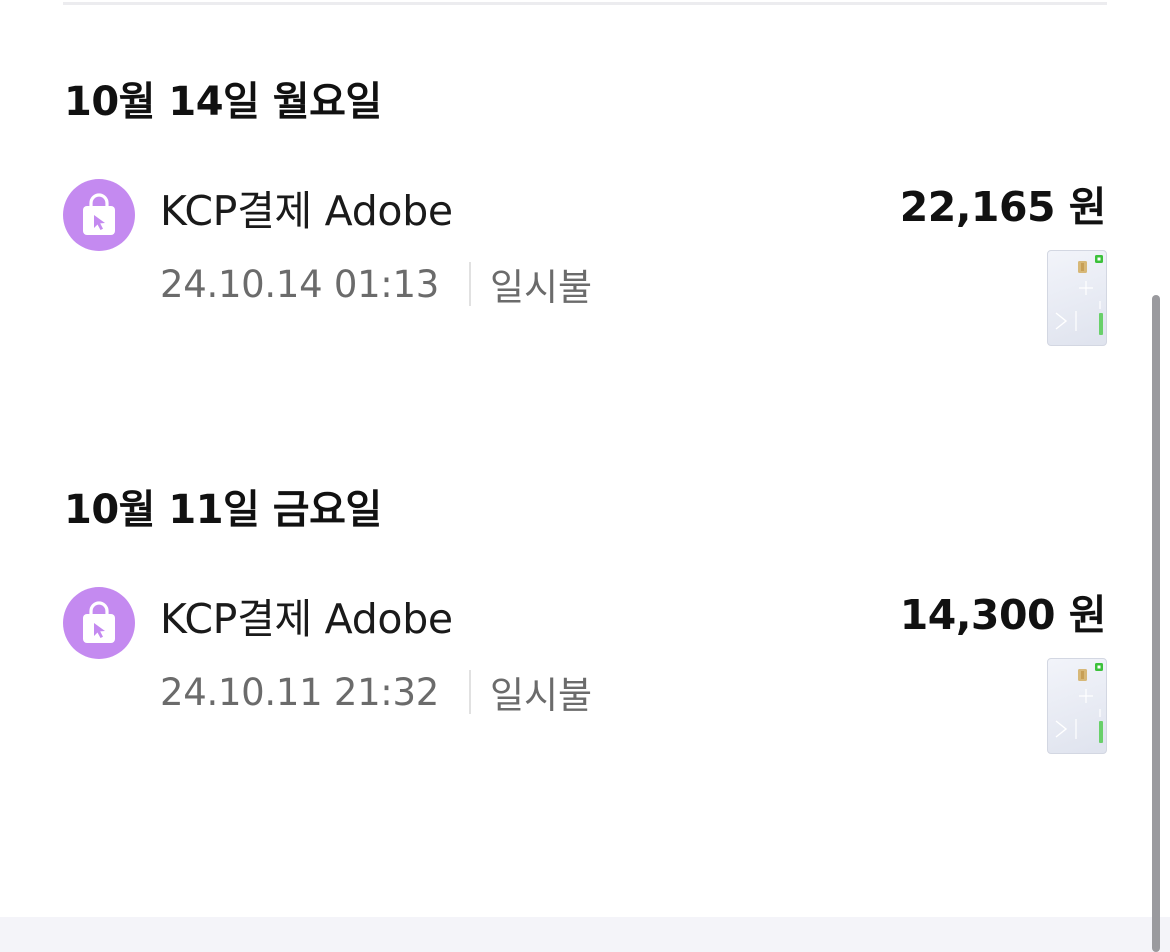  Describe the element at coordinates (1003, 615) in the screenshot. I see `transaction-amount: 14,300 원` at that location.